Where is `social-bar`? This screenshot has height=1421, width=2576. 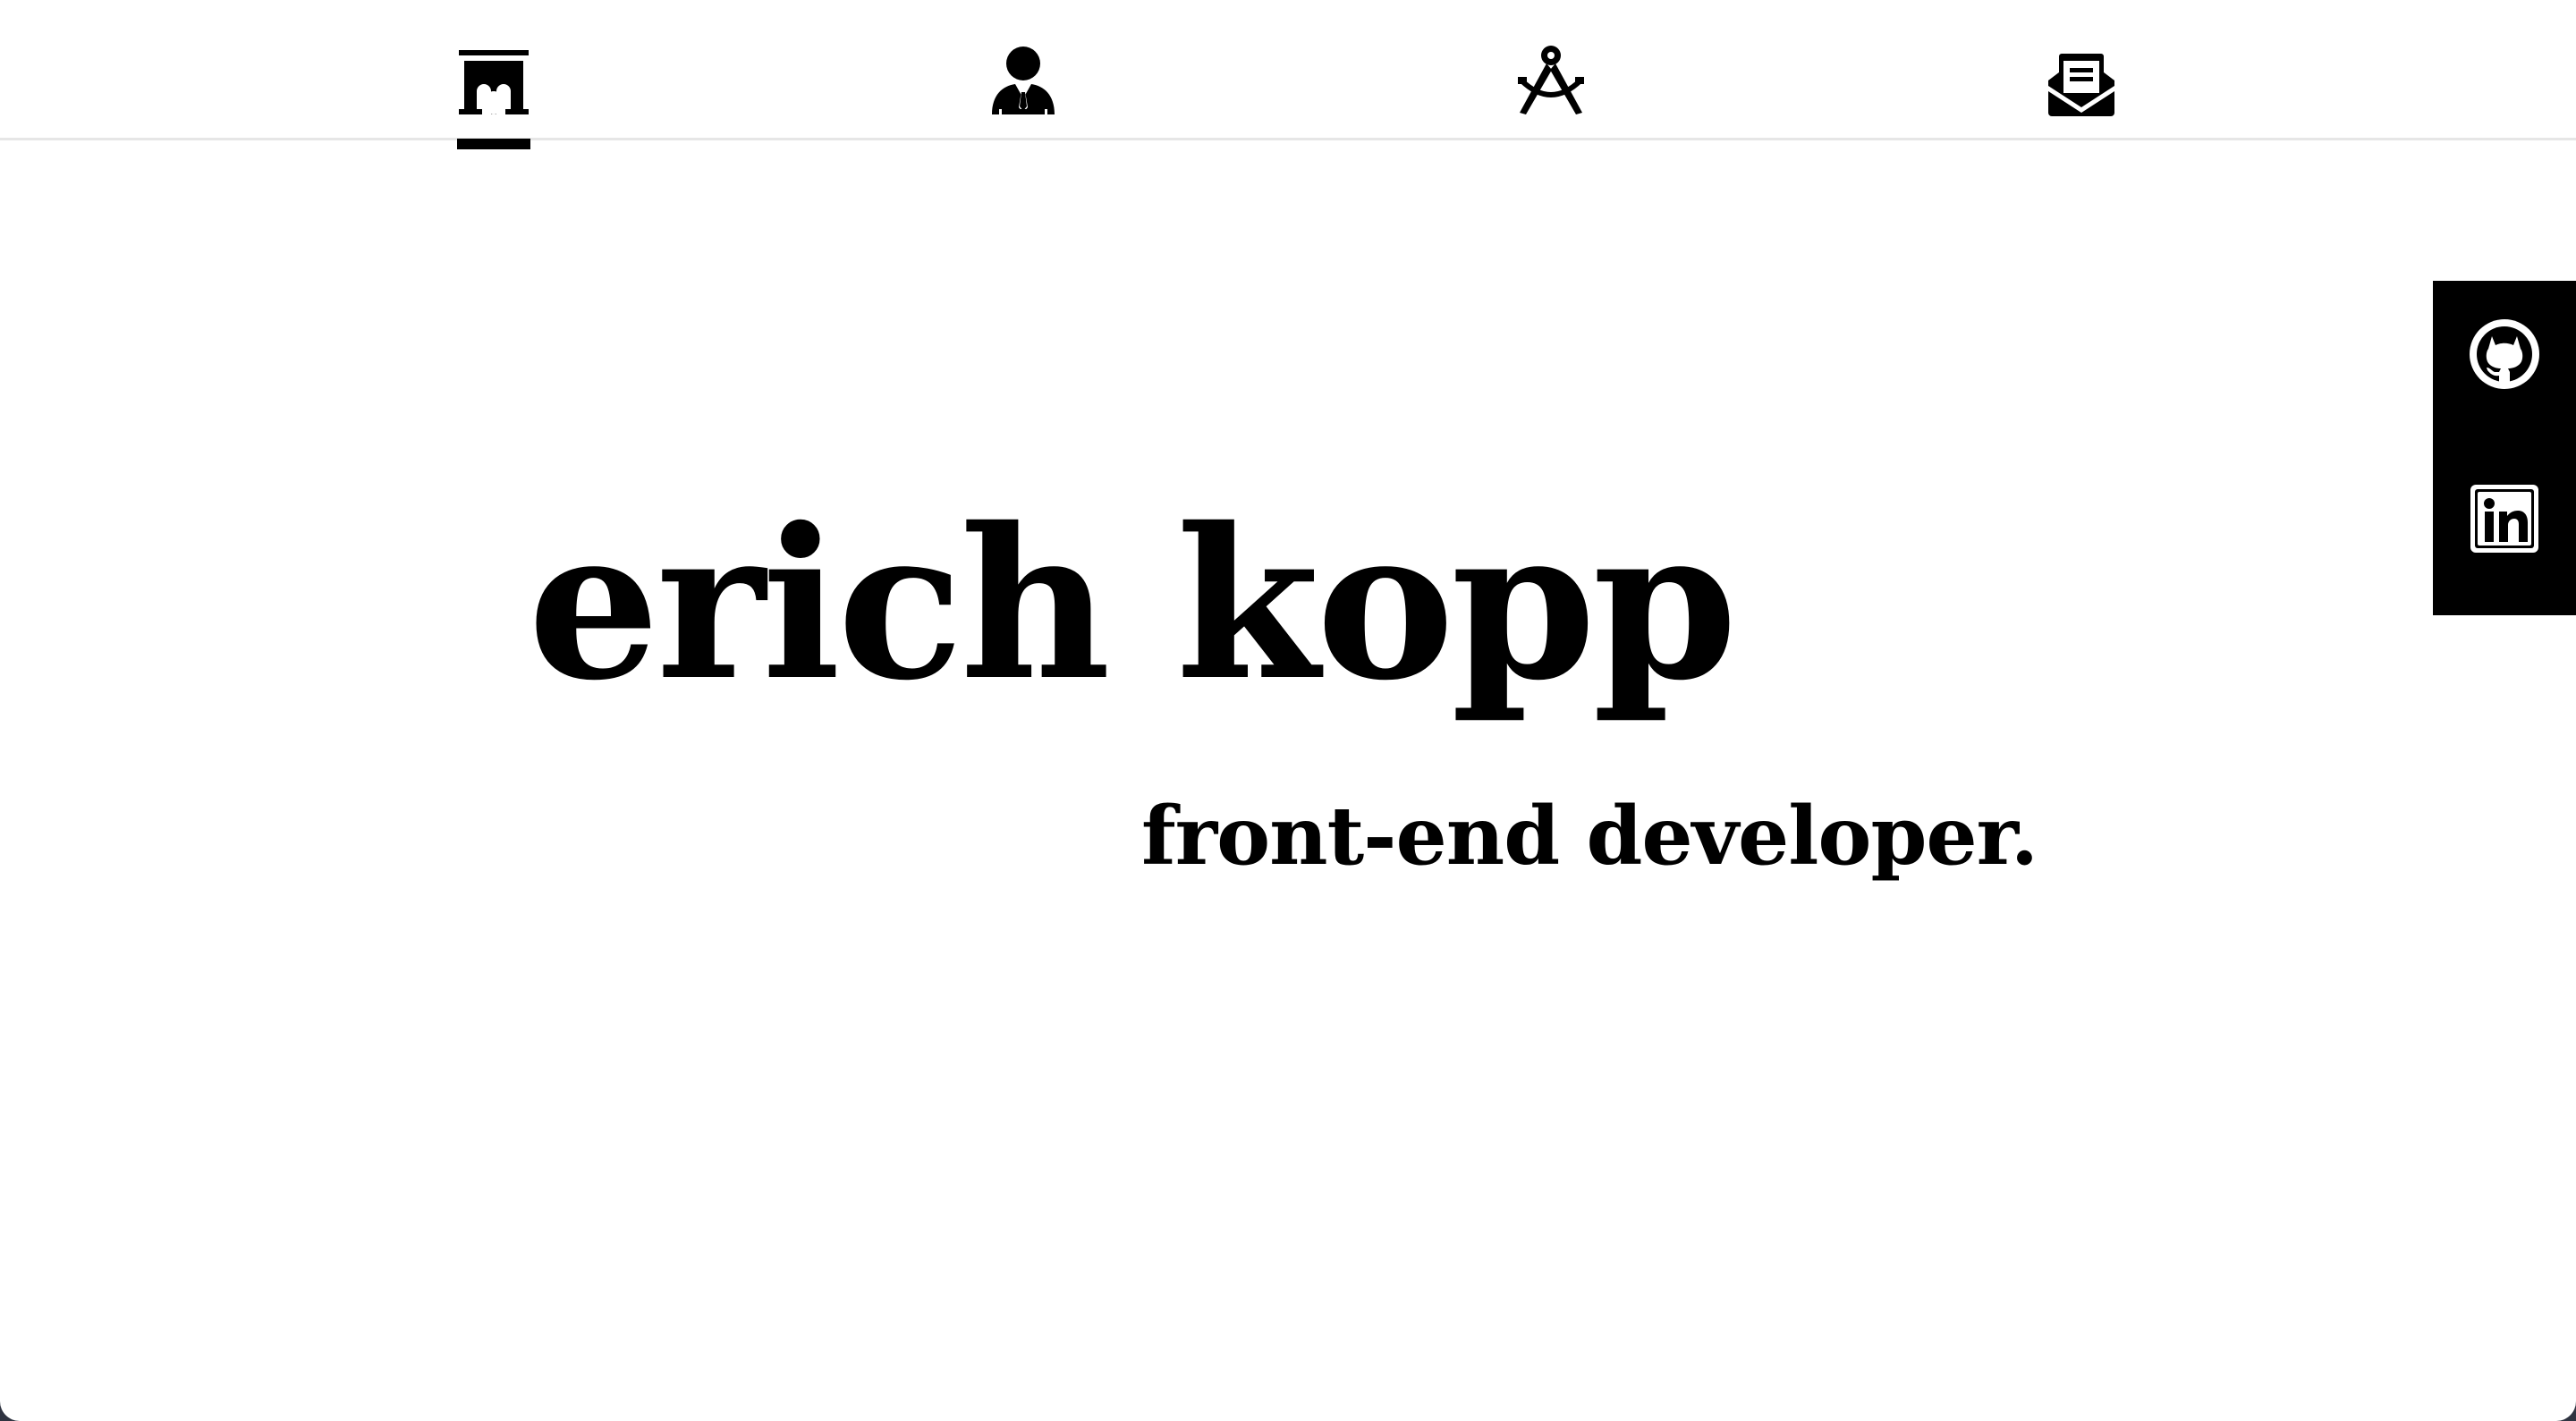
social-bar is located at coordinates (2504, 448).